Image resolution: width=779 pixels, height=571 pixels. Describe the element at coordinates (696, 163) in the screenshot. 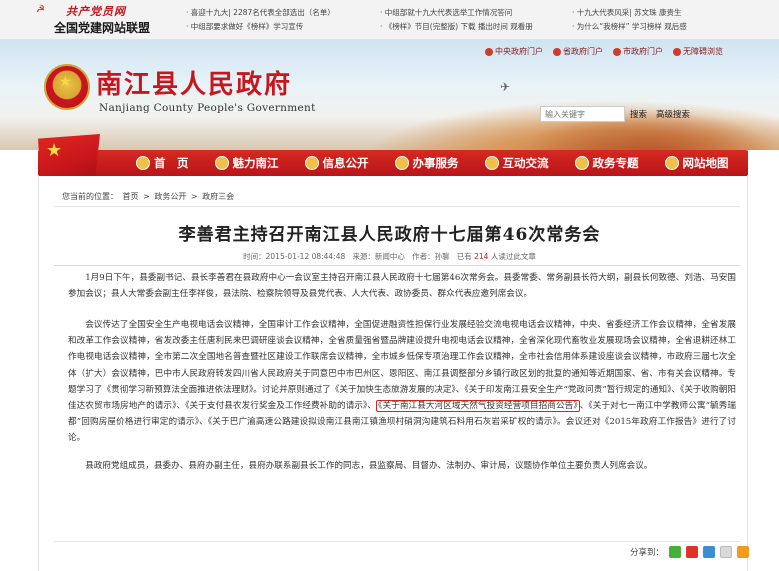

I see `nav-item-sitemap: 网站地图` at that location.